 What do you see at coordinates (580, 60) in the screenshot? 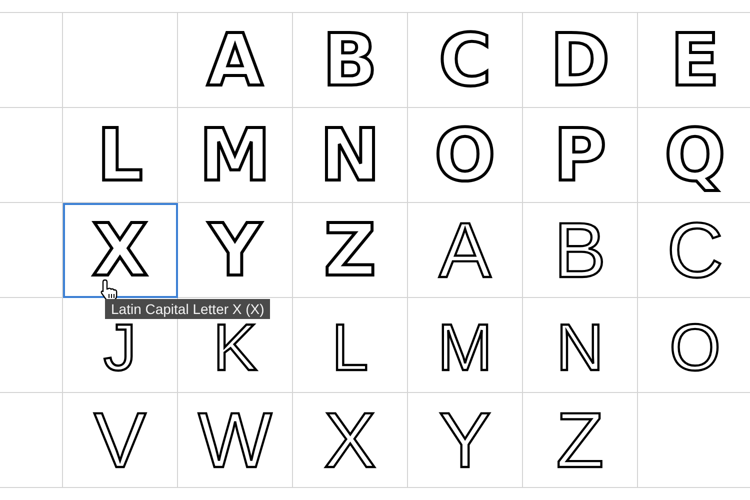
I see `glyph-cell: D` at bounding box center [580, 60].